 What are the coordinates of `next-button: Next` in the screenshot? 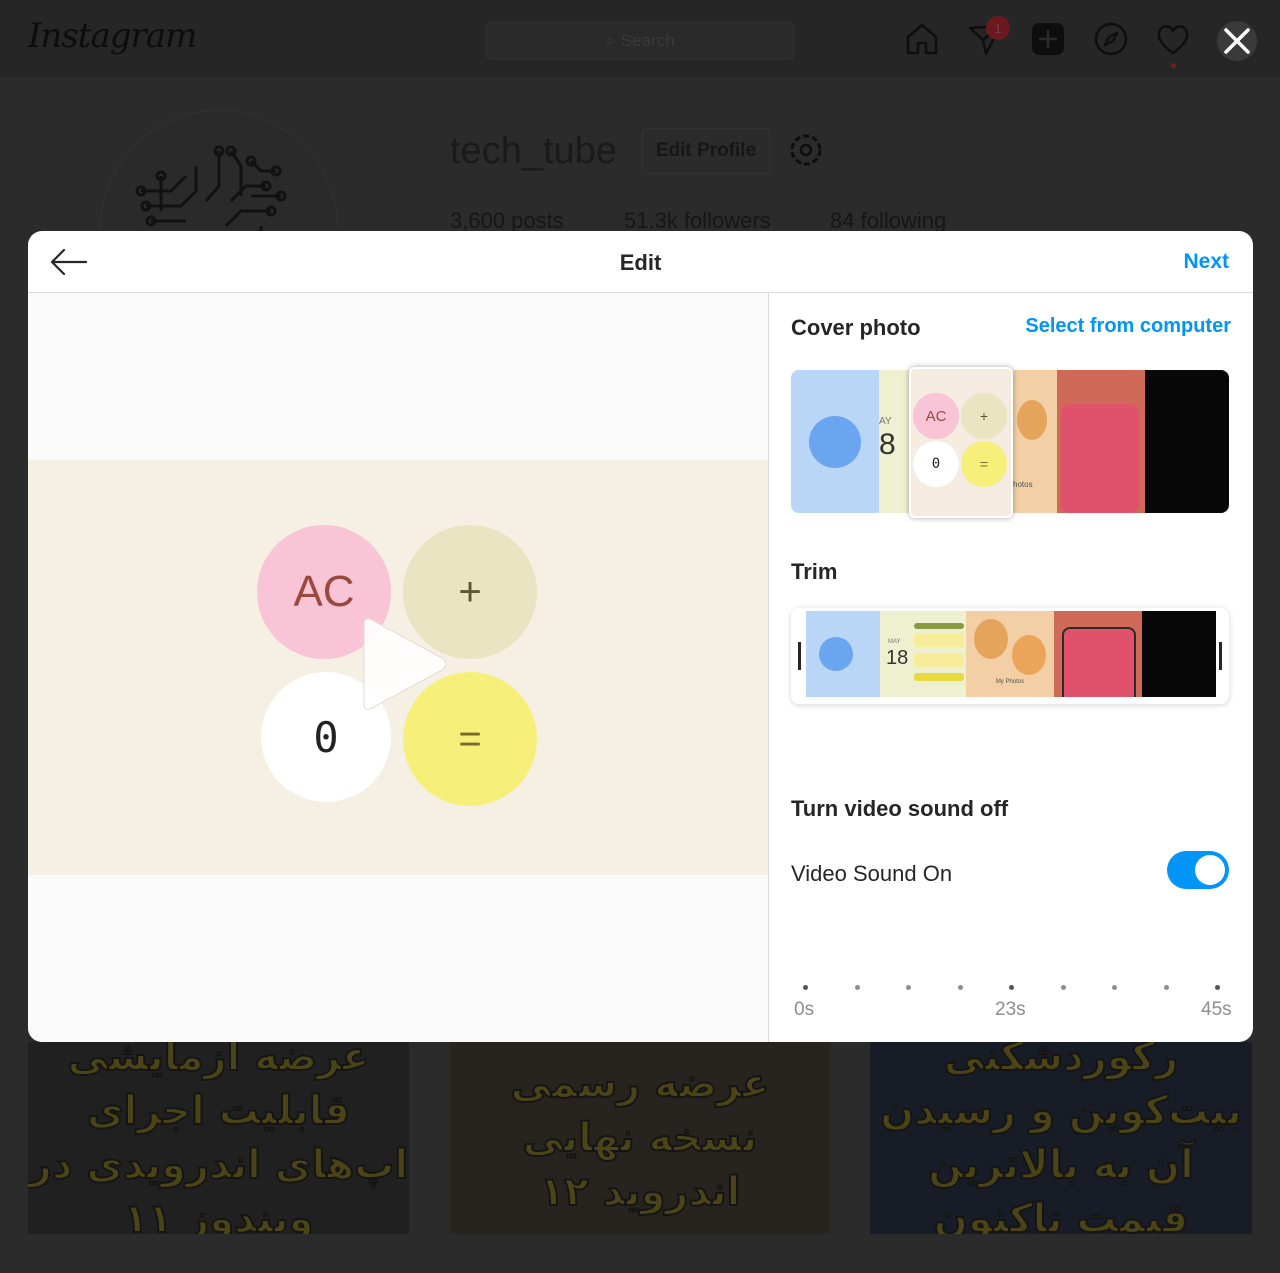 It's located at (1206, 262).